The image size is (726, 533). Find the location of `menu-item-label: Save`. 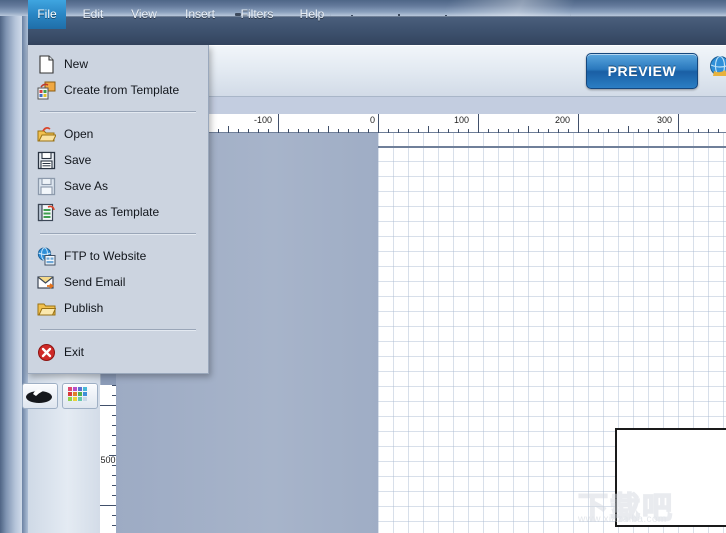

menu-item-label: Save is located at coordinates (78, 160).